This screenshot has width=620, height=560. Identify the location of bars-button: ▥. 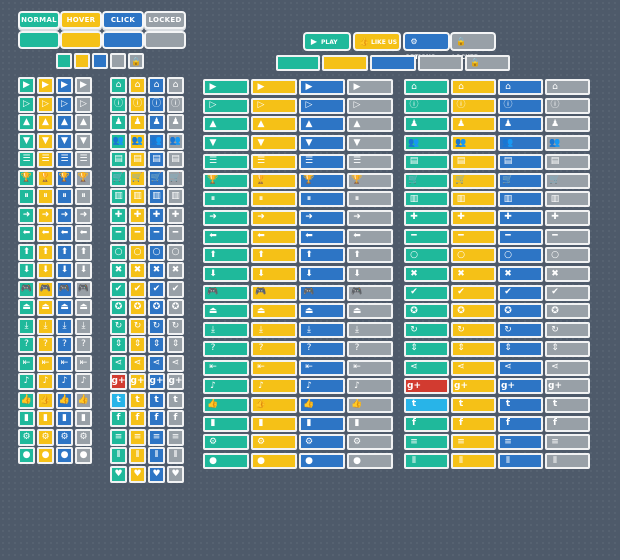
(156, 196).